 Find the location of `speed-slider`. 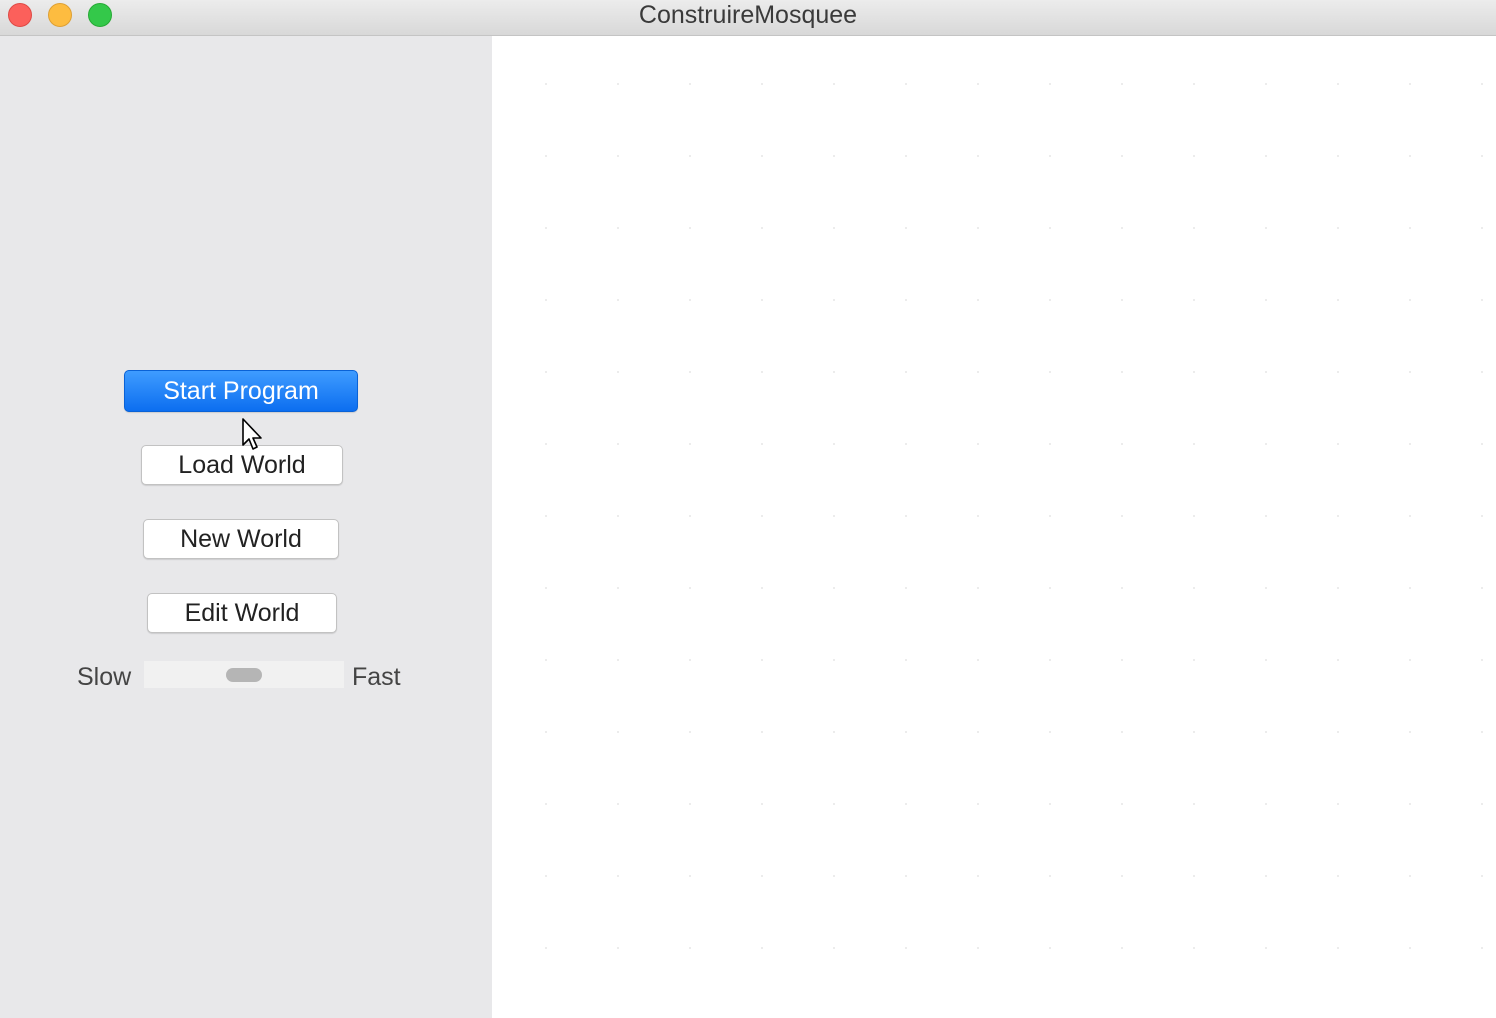

speed-slider is located at coordinates (244, 674).